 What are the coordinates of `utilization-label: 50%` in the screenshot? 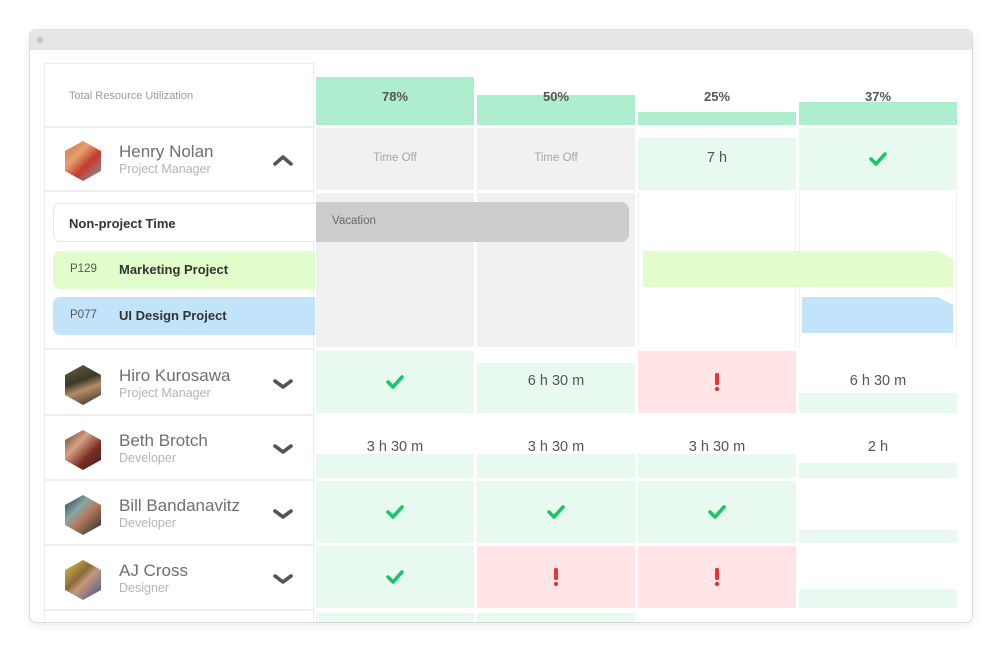 It's located at (556, 96).